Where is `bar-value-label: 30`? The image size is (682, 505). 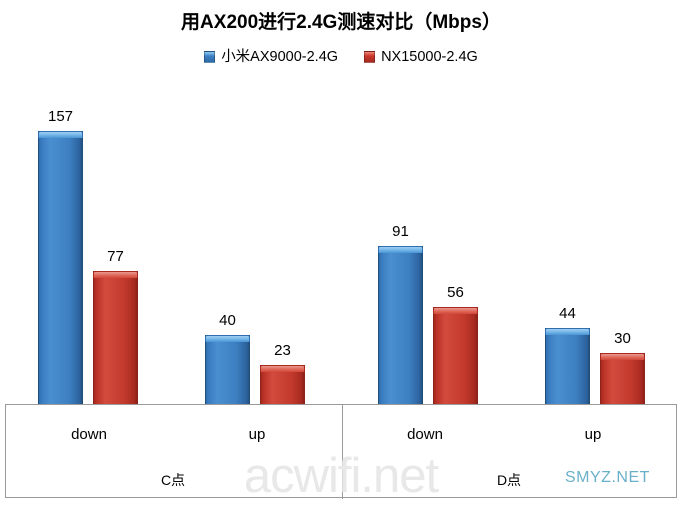 bar-value-label: 30 is located at coordinates (622, 338).